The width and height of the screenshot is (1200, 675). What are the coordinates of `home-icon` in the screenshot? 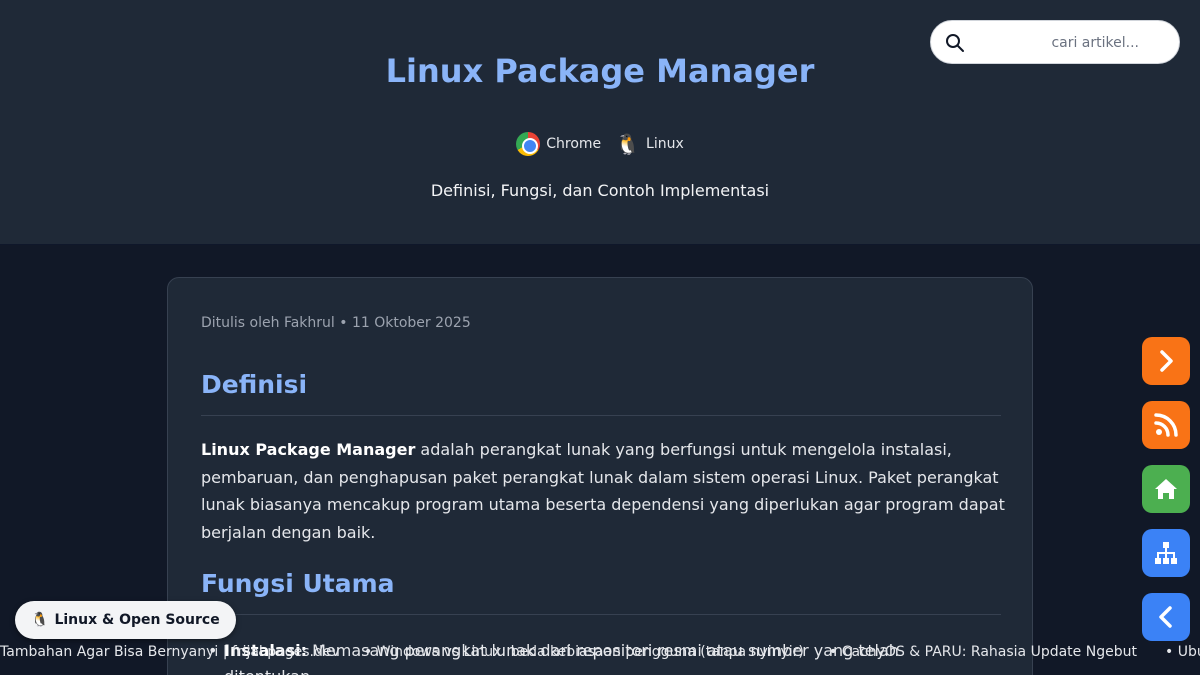 It's located at (1166, 489).